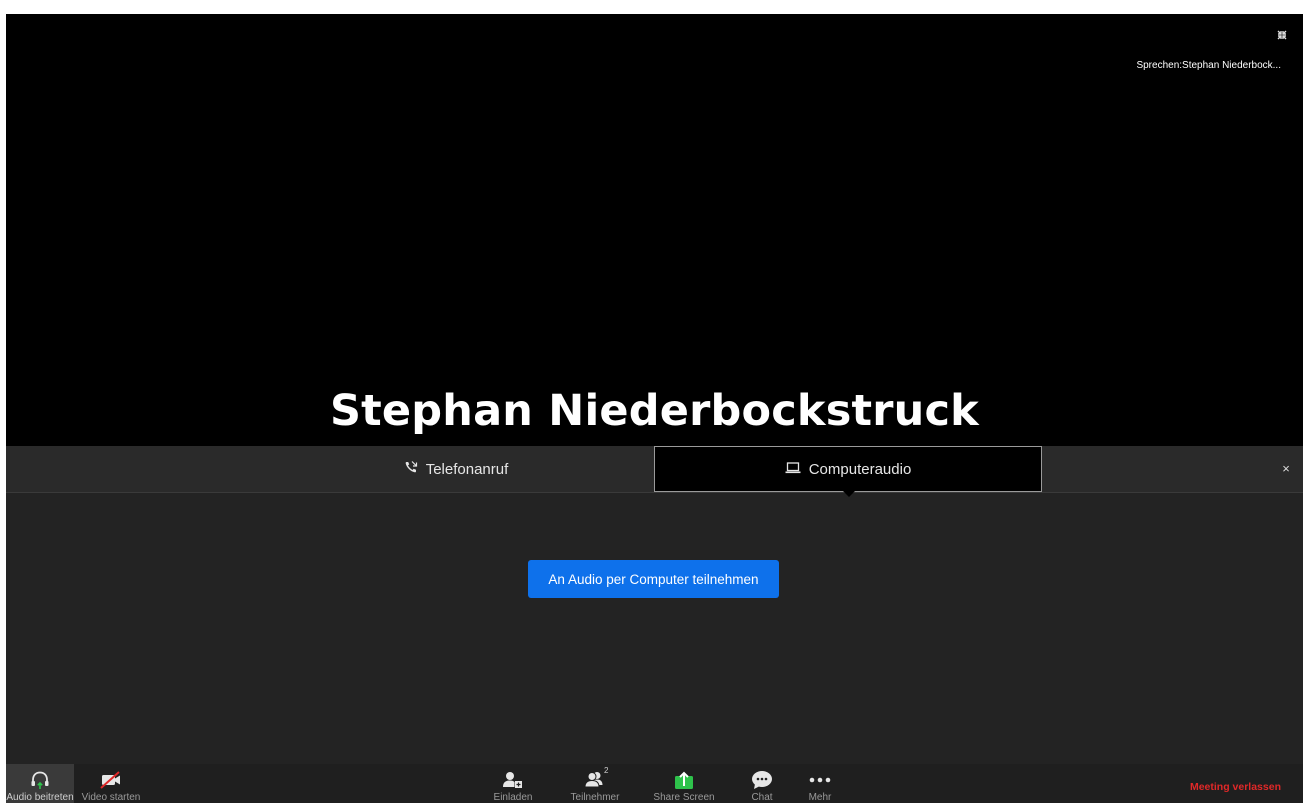 The width and height of the screenshot is (1303, 803). What do you see at coordinates (820, 797) in the screenshot?
I see `more-label: Mehr` at bounding box center [820, 797].